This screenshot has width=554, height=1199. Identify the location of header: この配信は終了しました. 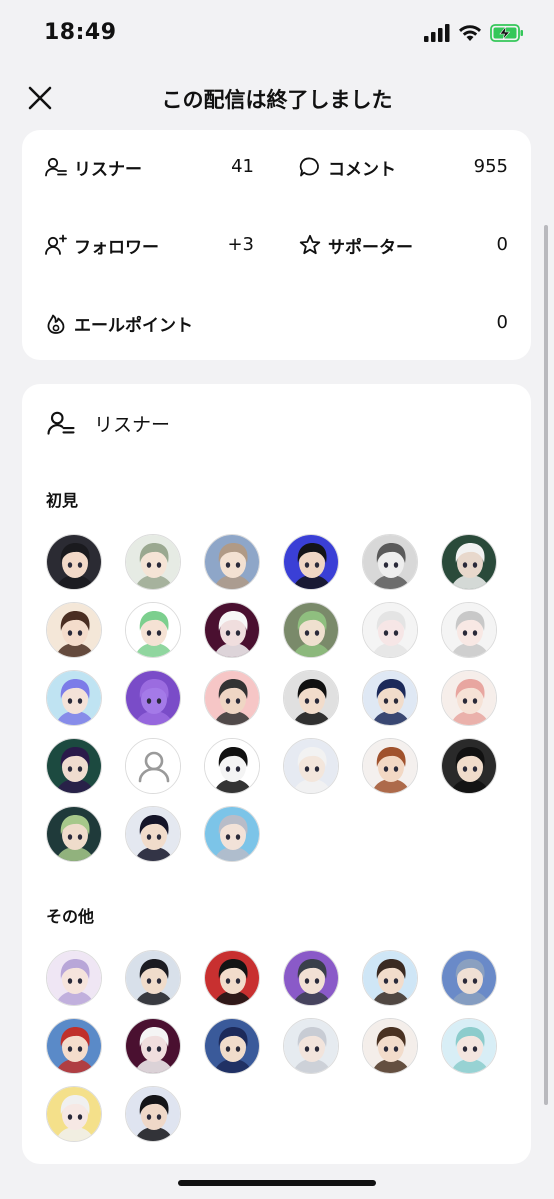
(277, 99).